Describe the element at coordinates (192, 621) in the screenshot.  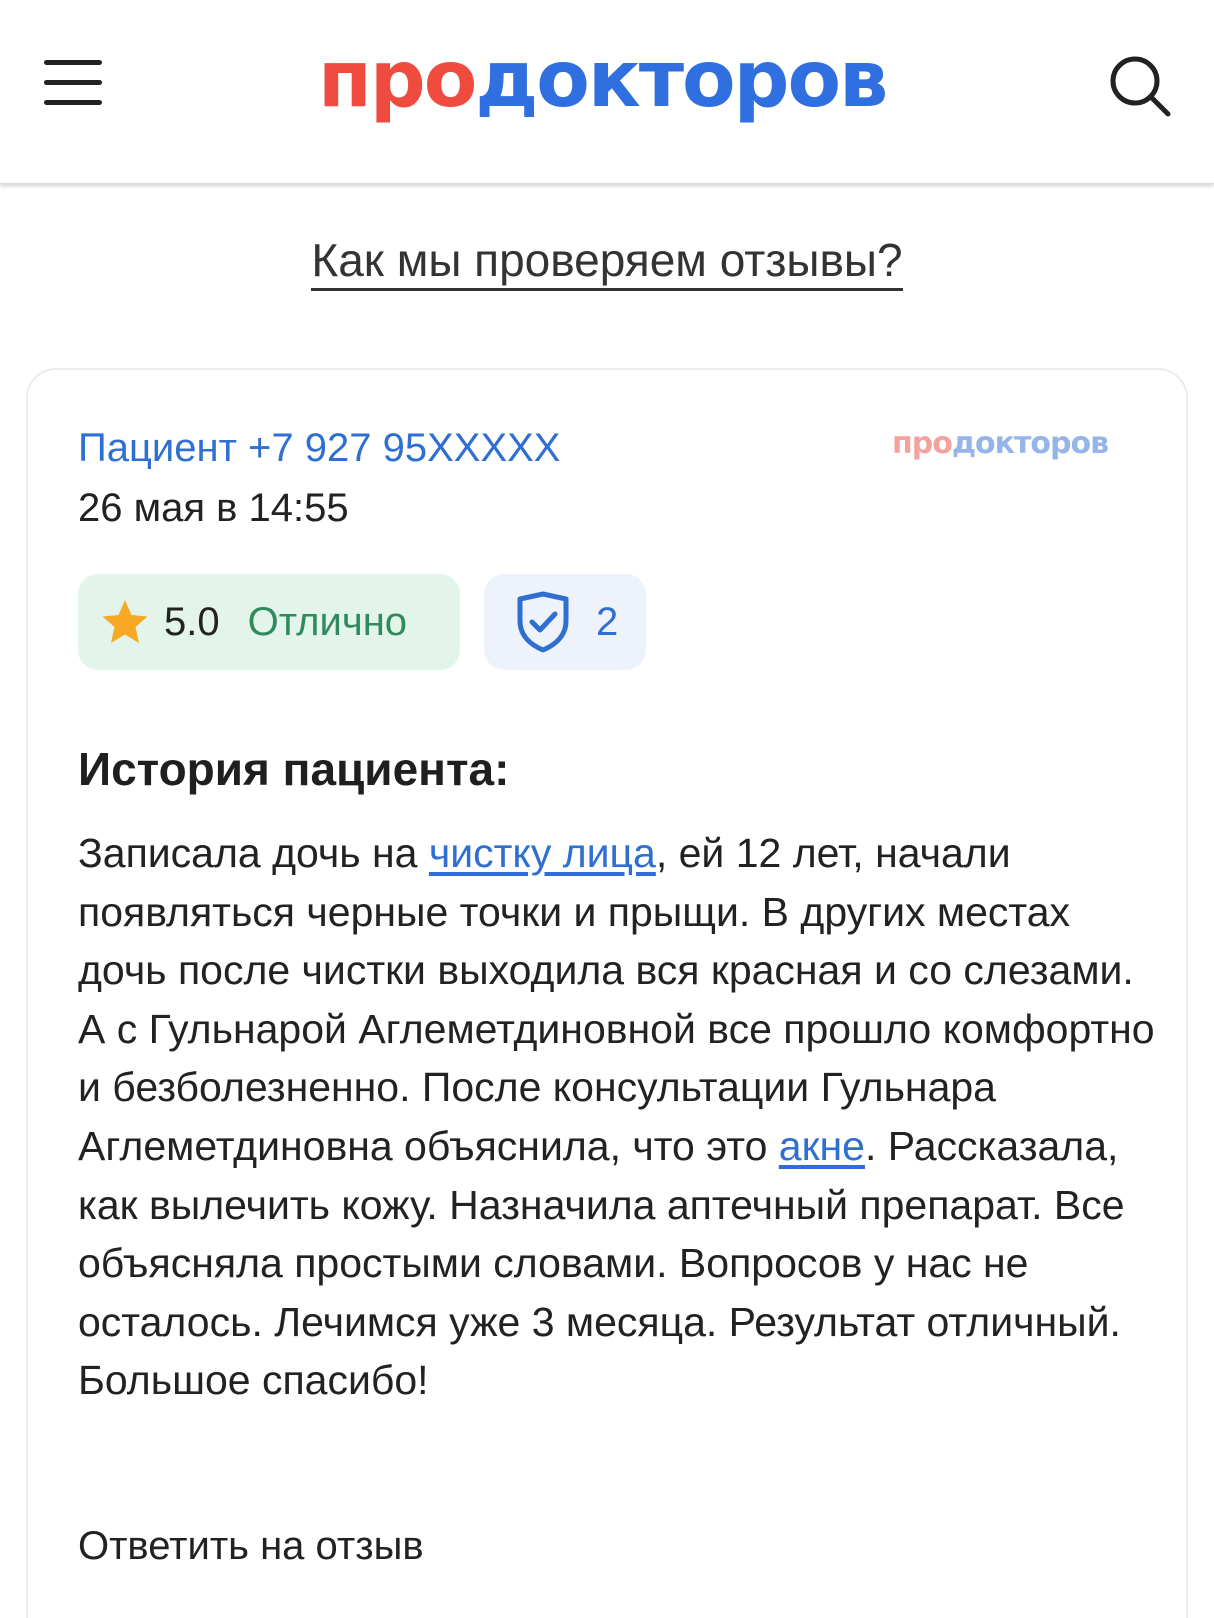
I see `rating-score: 5.0` at that location.